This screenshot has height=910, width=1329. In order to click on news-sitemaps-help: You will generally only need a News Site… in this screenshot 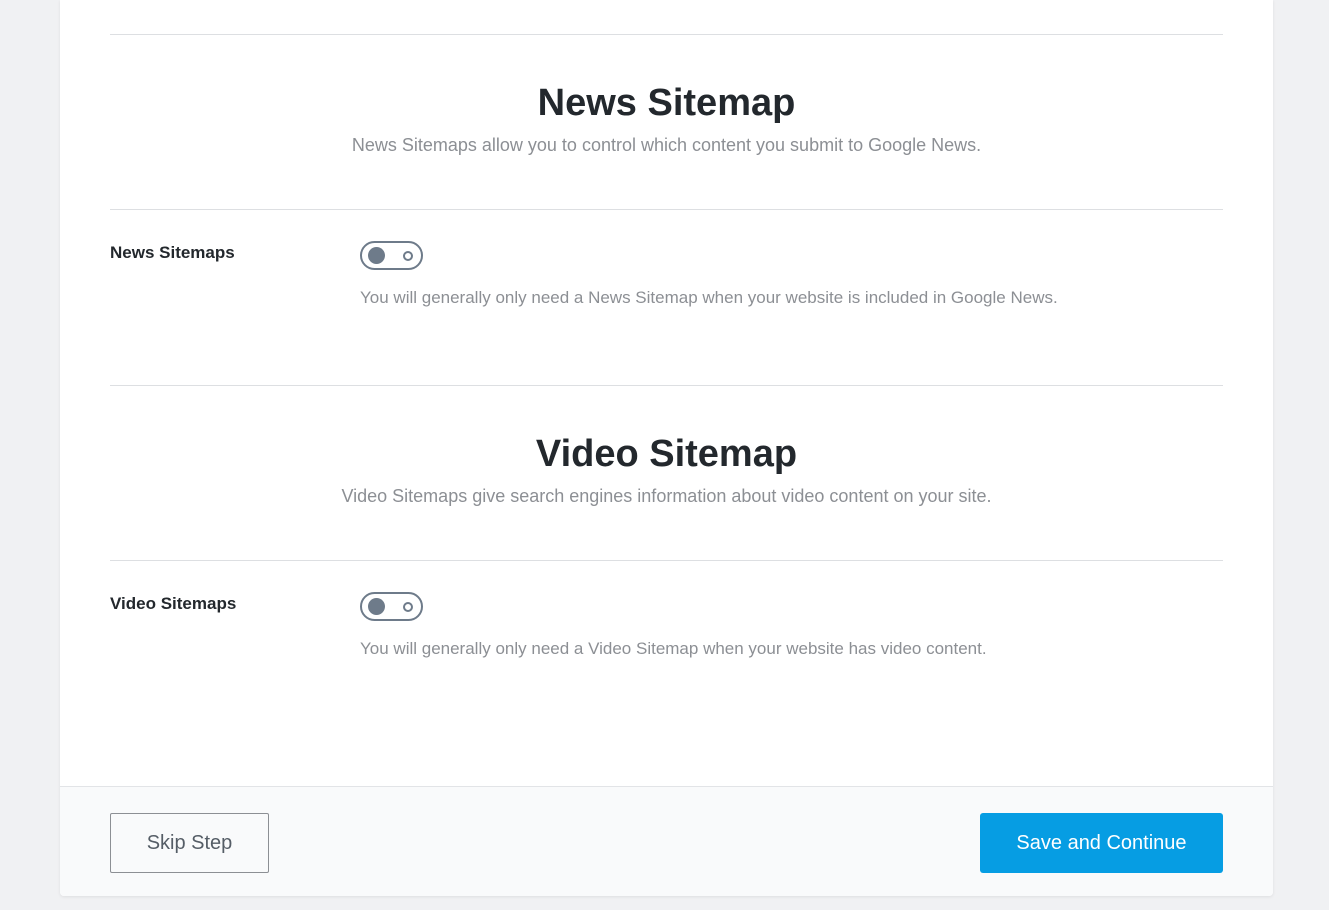, I will do `click(709, 297)`.